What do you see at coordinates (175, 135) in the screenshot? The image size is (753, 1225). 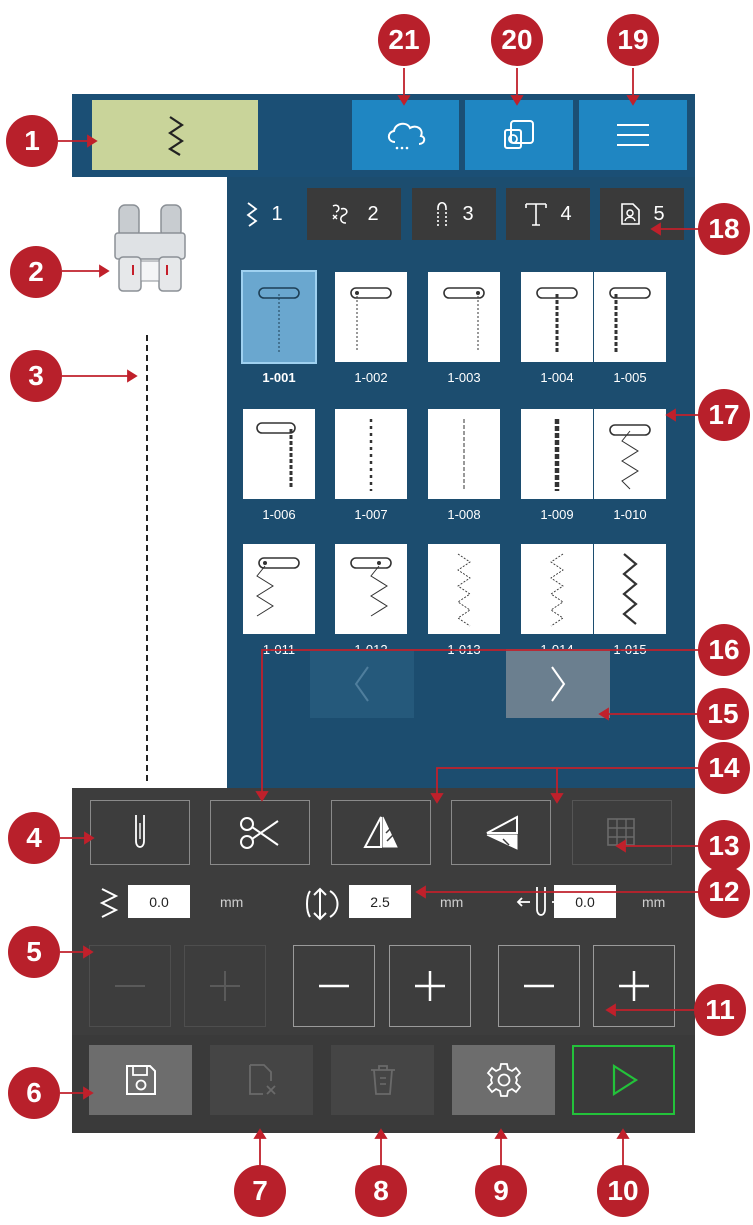 I see `stitch-mode-button` at bounding box center [175, 135].